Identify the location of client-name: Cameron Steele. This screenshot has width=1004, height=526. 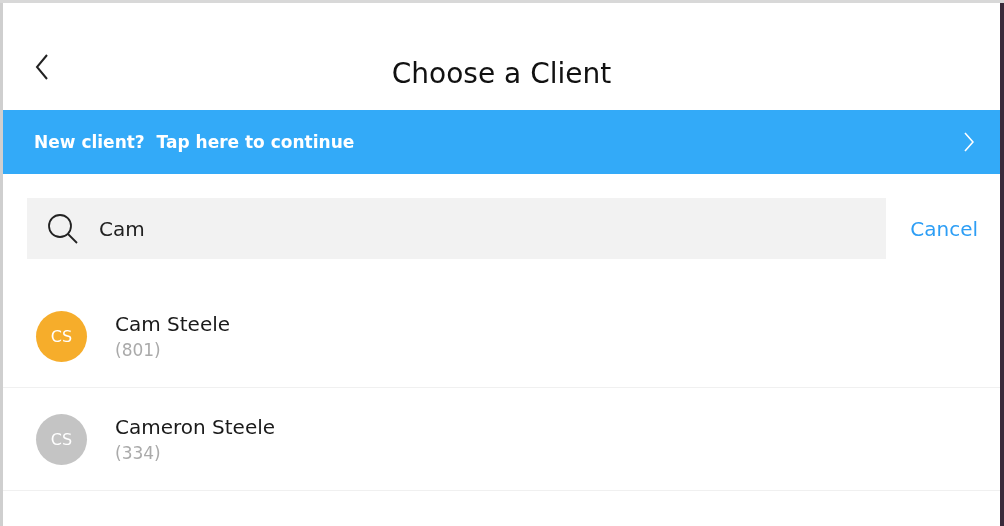
(195, 427).